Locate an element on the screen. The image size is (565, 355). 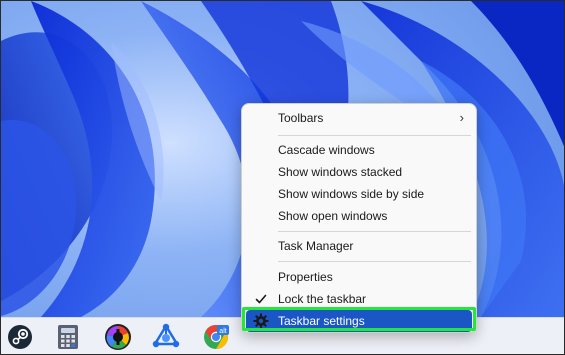
checkmark-icon is located at coordinates (261, 299).